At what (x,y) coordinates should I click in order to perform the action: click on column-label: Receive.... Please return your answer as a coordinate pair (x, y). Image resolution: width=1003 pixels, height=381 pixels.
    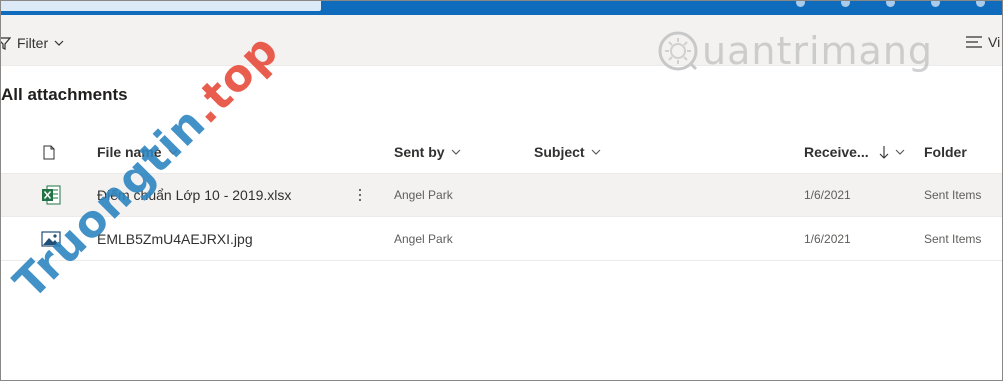
    Looking at the image, I should click on (836, 152).